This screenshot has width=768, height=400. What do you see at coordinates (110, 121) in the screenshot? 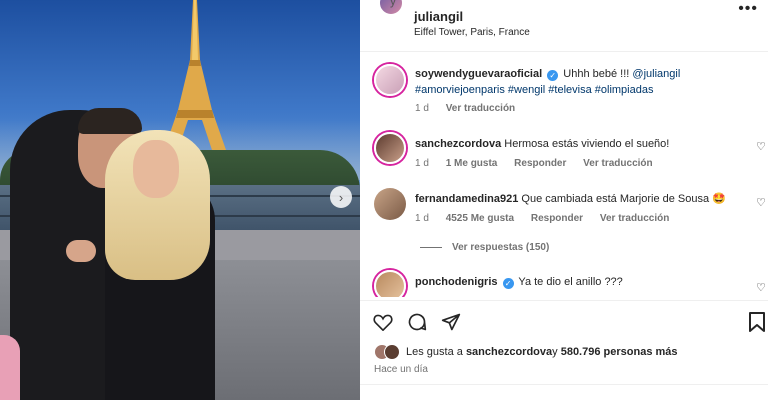
I see `man-hair` at bounding box center [110, 121].